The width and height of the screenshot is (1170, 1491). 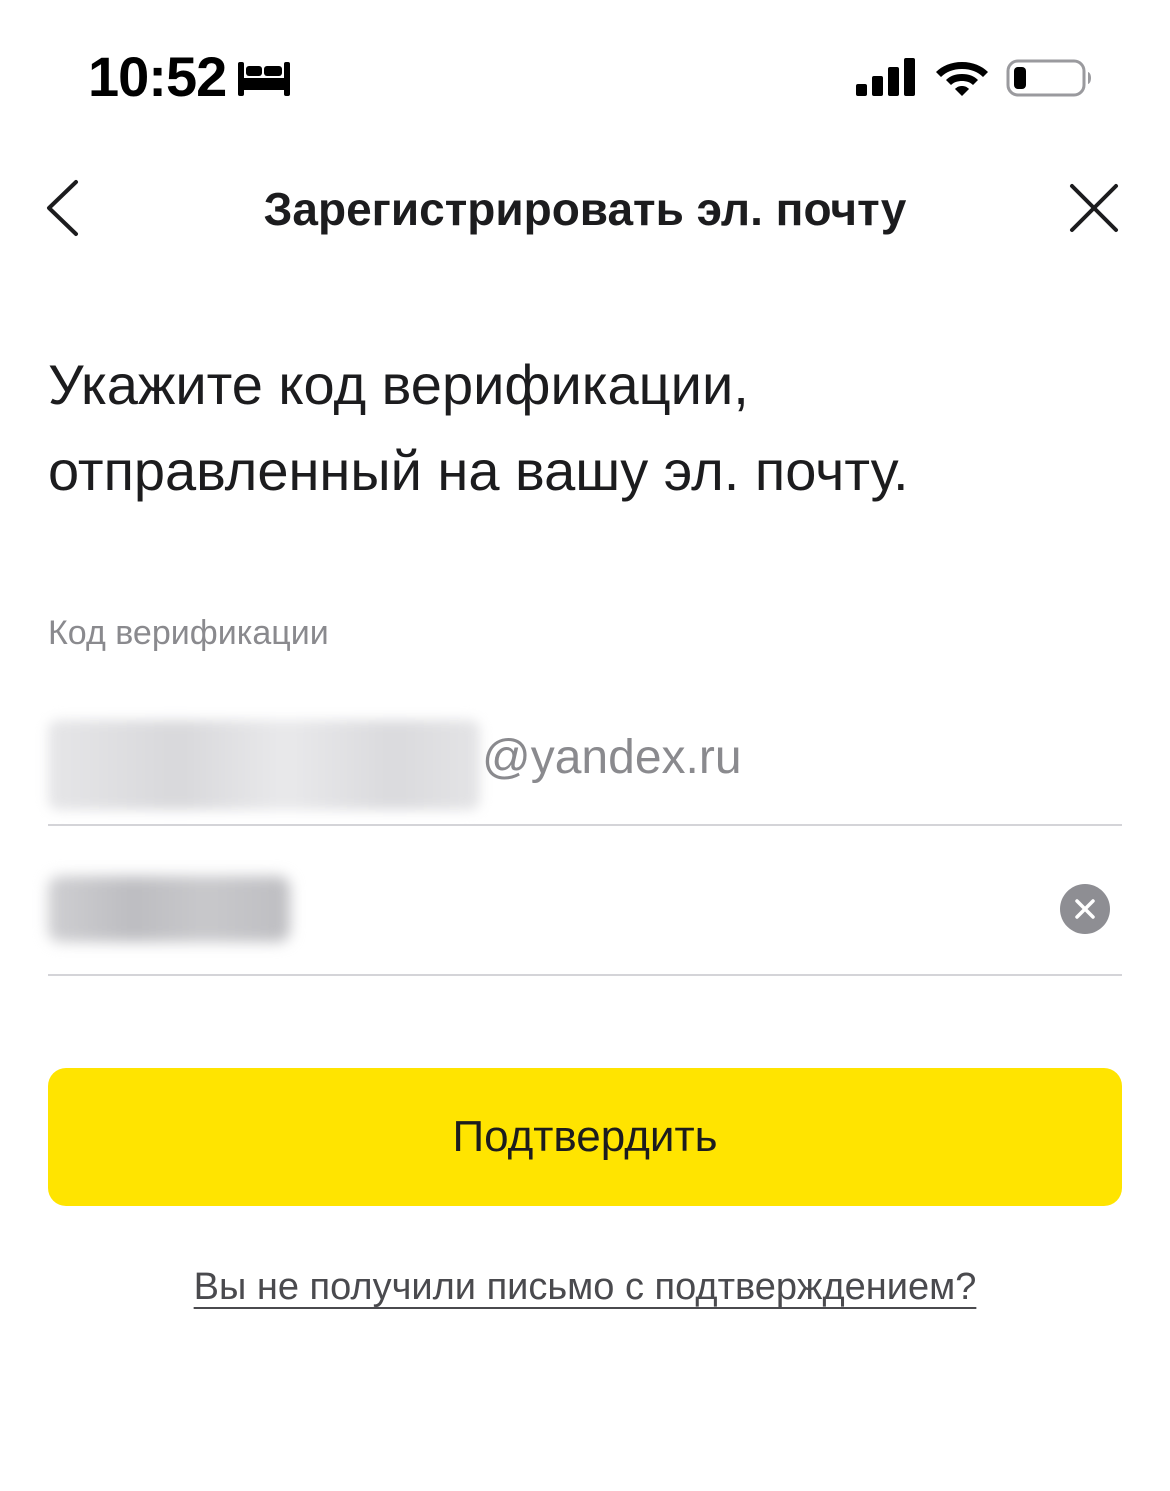 I want to click on field-label: Код верификации, so click(x=188, y=633).